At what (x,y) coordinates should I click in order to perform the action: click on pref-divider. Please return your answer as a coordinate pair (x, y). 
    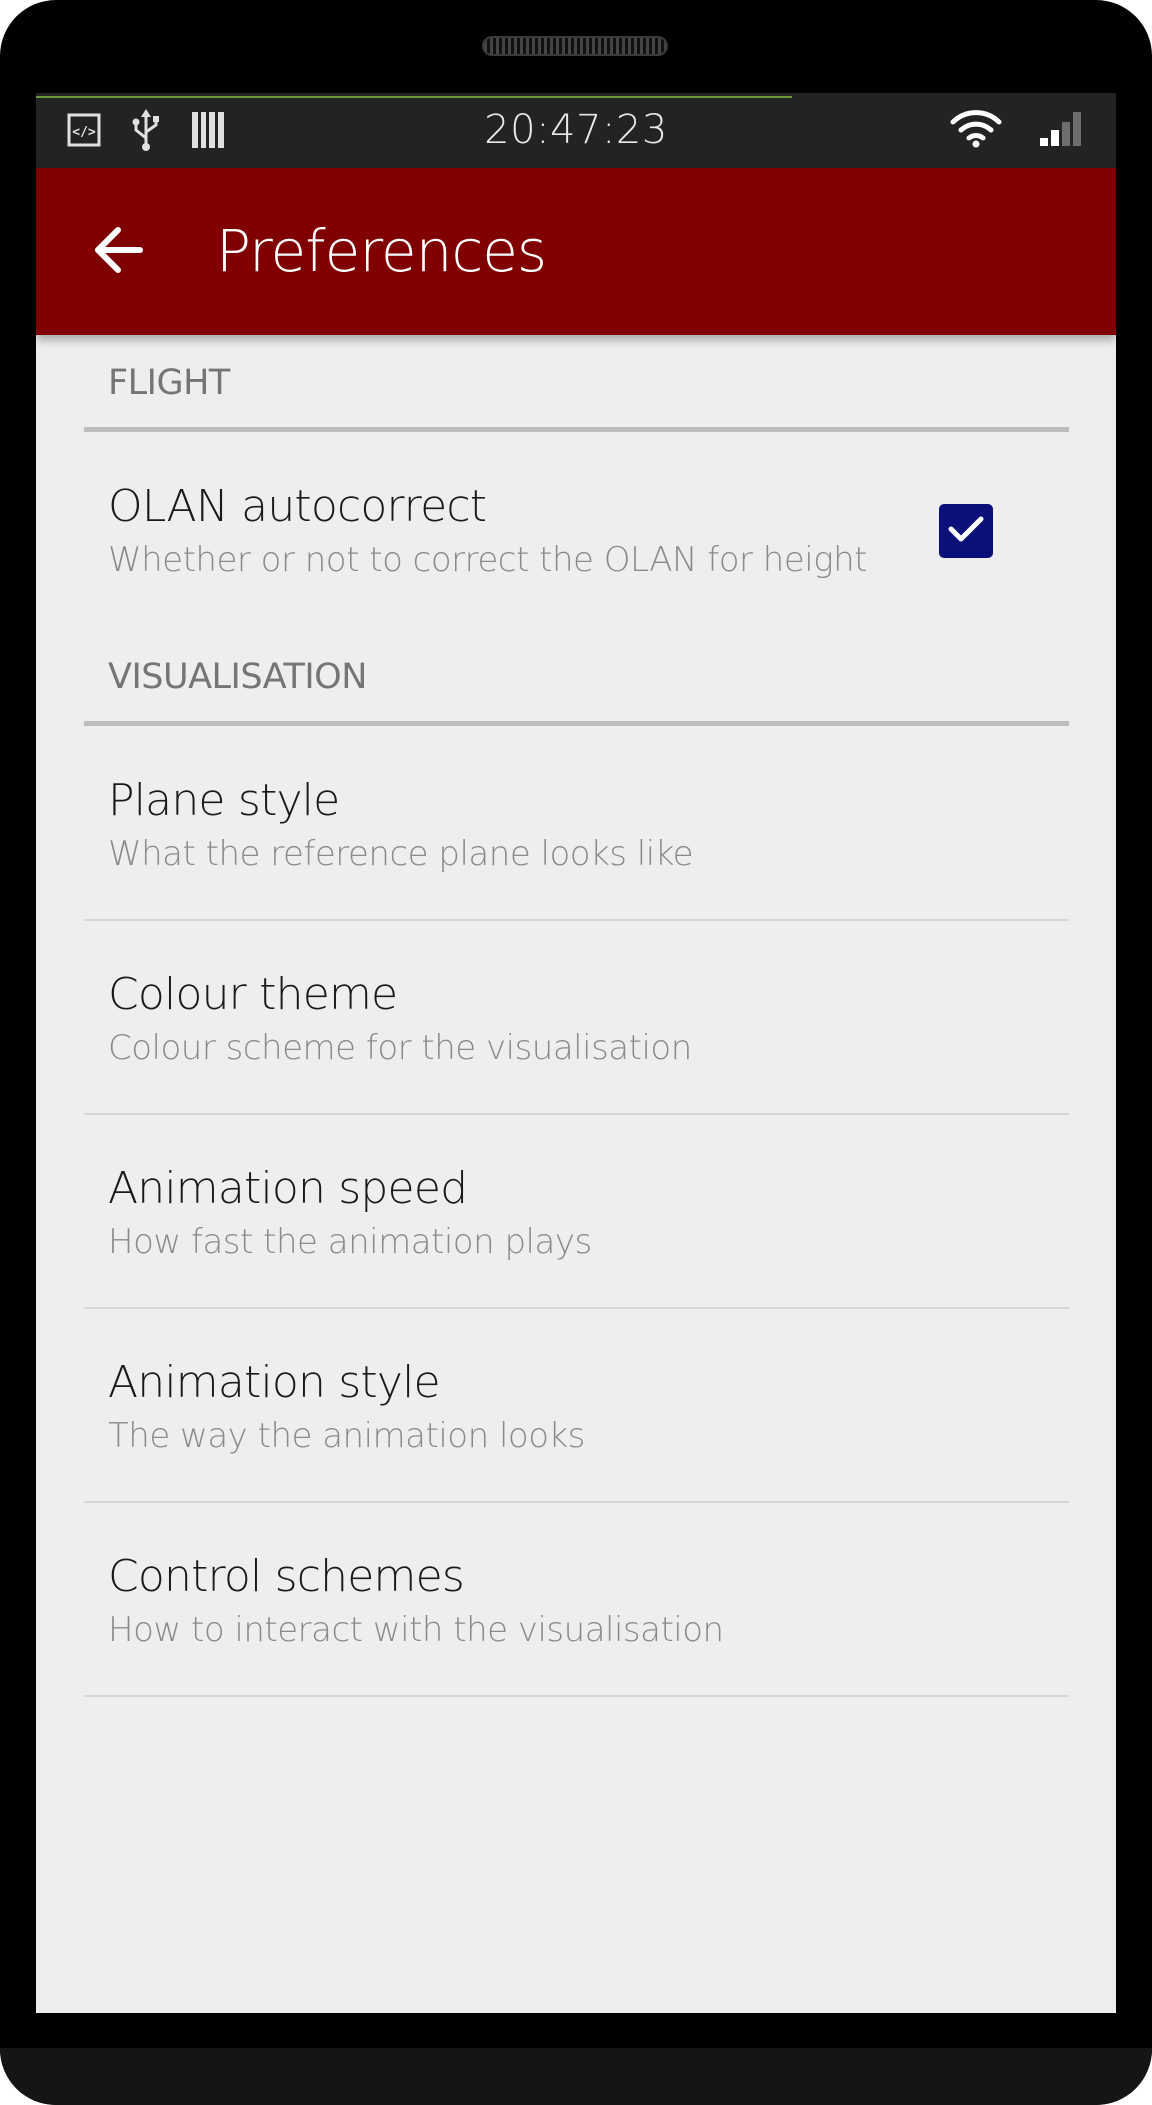
    Looking at the image, I should click on (576, 1696).